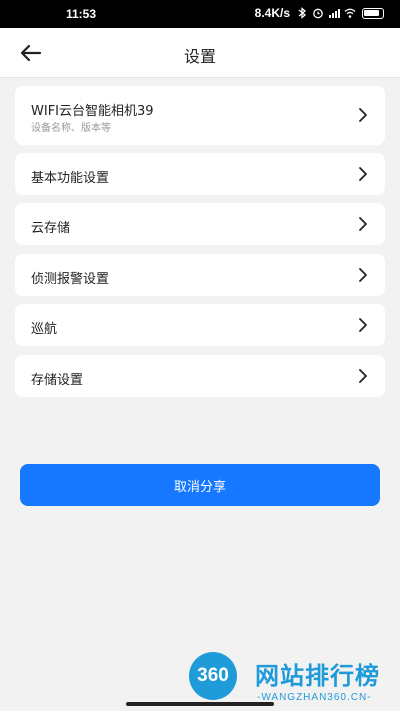  Describe the element at coordinates (200, 704) in the screenshot. I see `home-indicator` at that location.